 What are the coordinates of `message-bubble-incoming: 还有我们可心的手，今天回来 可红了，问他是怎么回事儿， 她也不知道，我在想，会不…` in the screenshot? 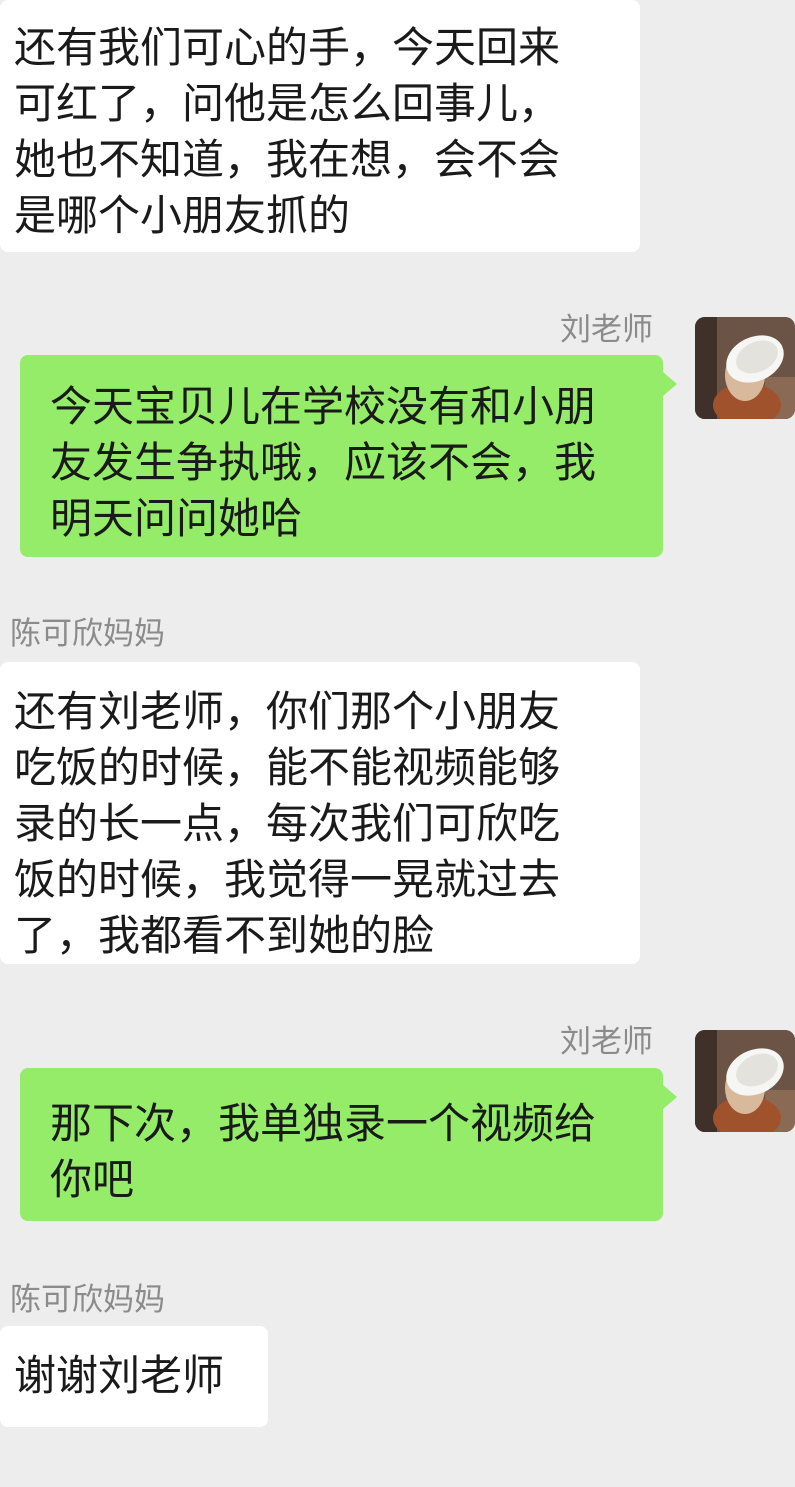 It's located at (320, 126).